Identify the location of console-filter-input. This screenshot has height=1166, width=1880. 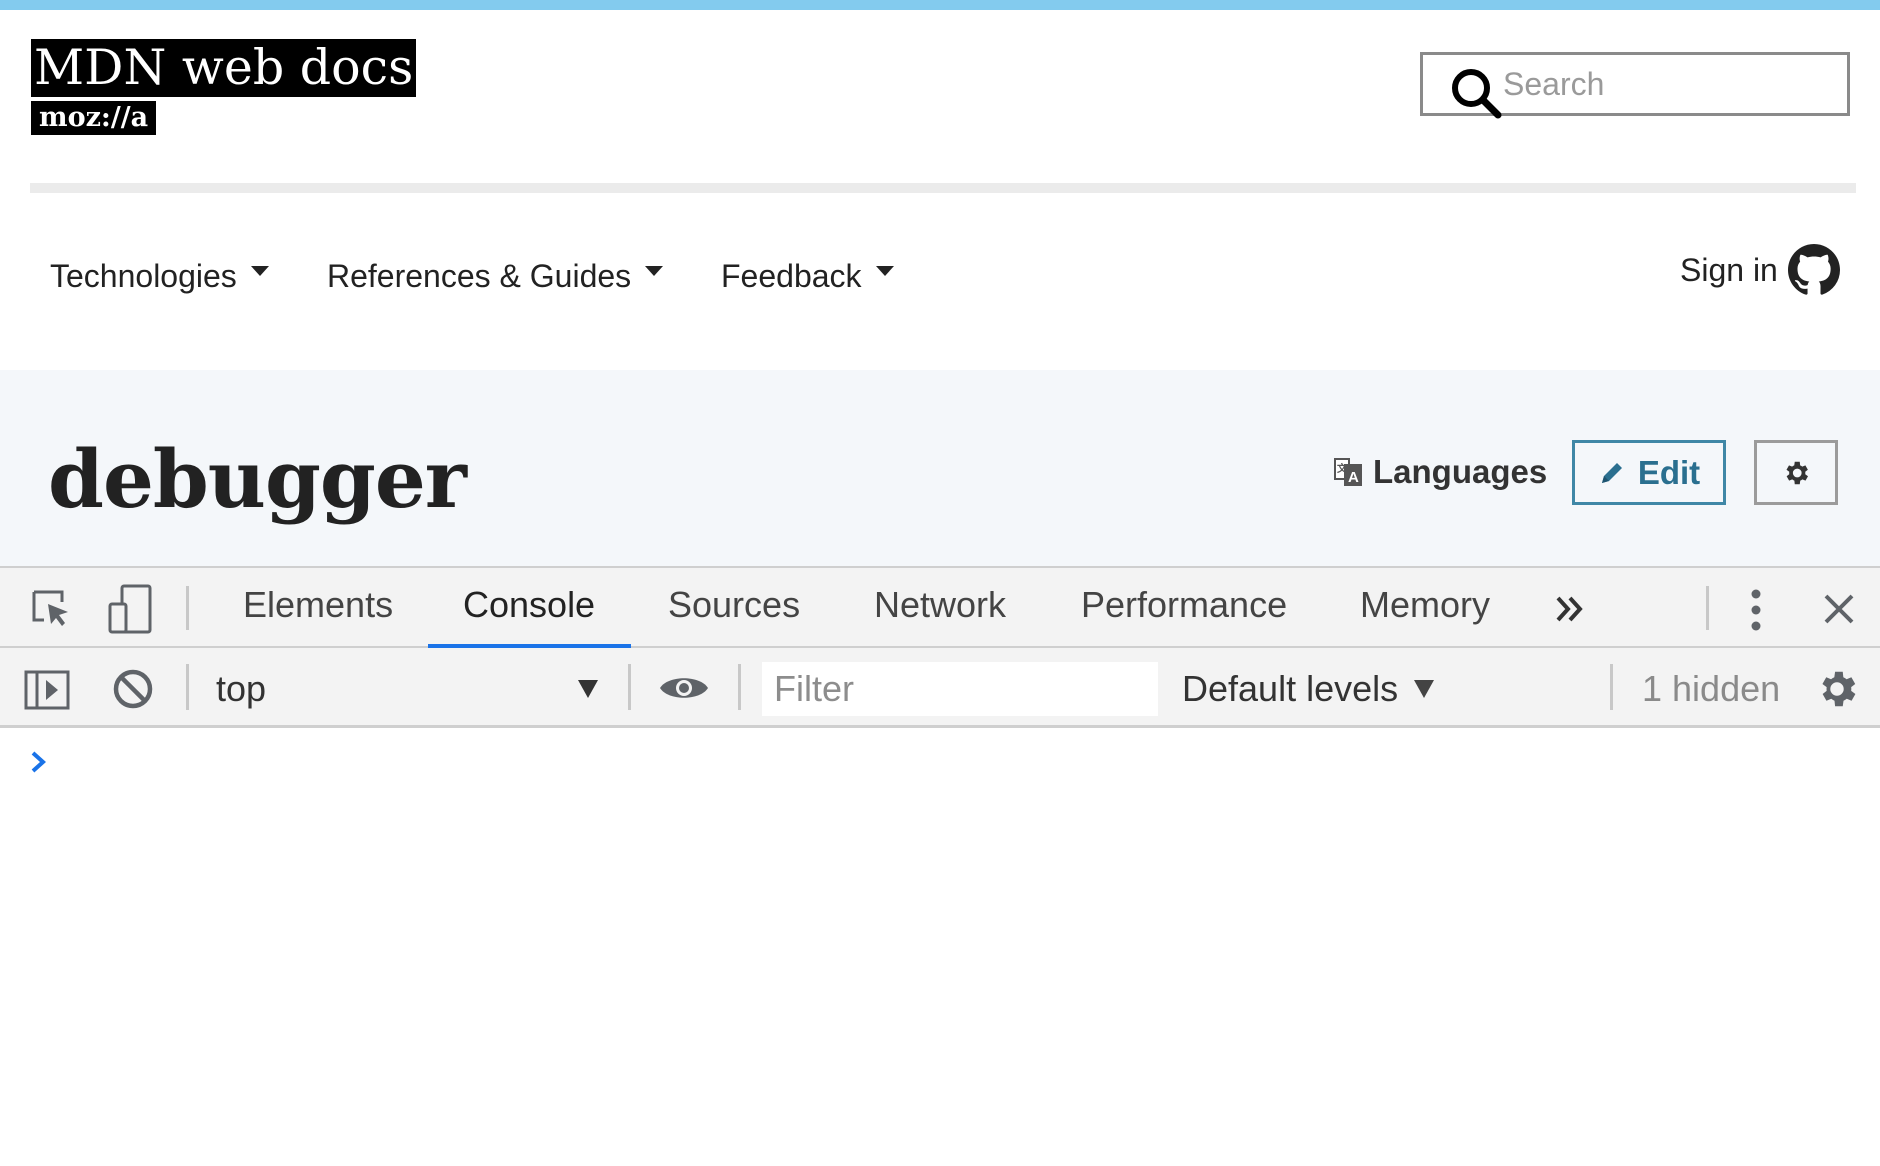
(960, 689).